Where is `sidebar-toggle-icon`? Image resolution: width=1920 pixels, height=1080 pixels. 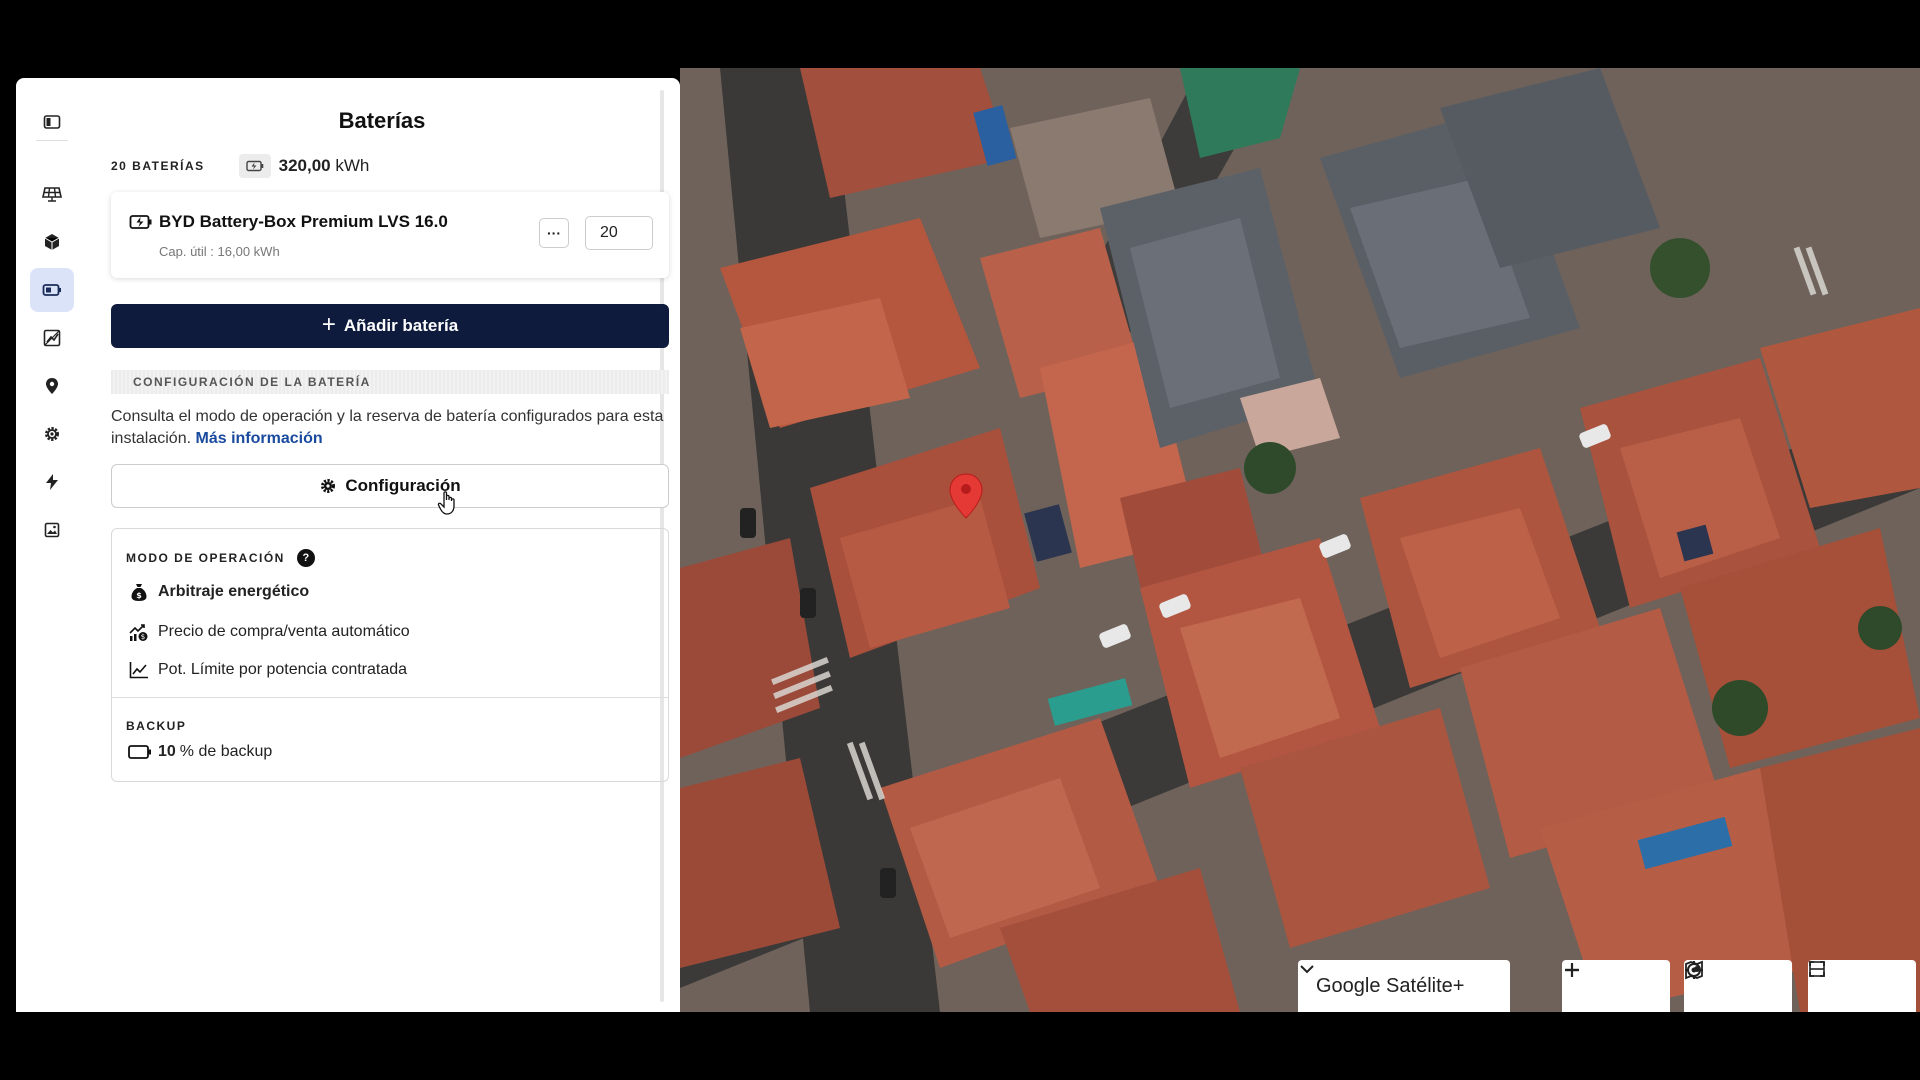
sidebar-toggle-icon is located at coordinates (52, 122).